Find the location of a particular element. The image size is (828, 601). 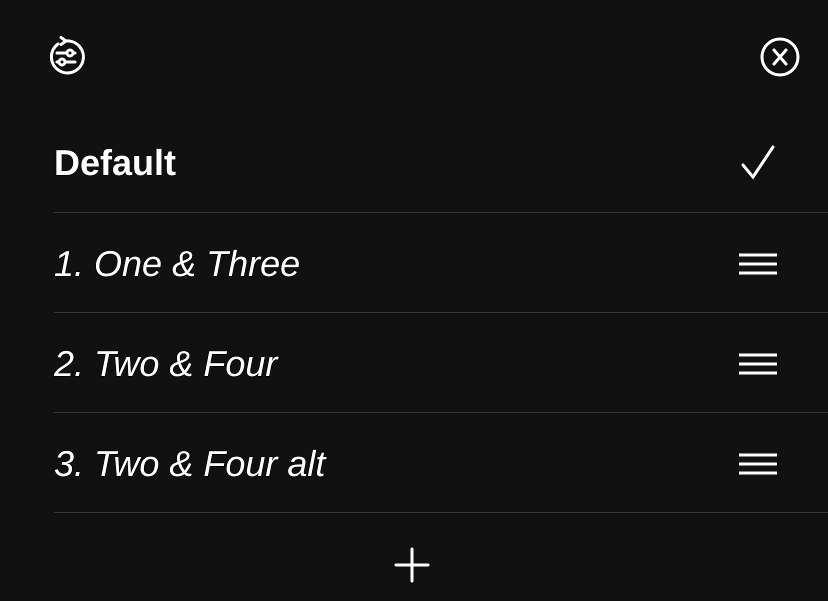

preset-label: Default is located at coordinates (115, 163).